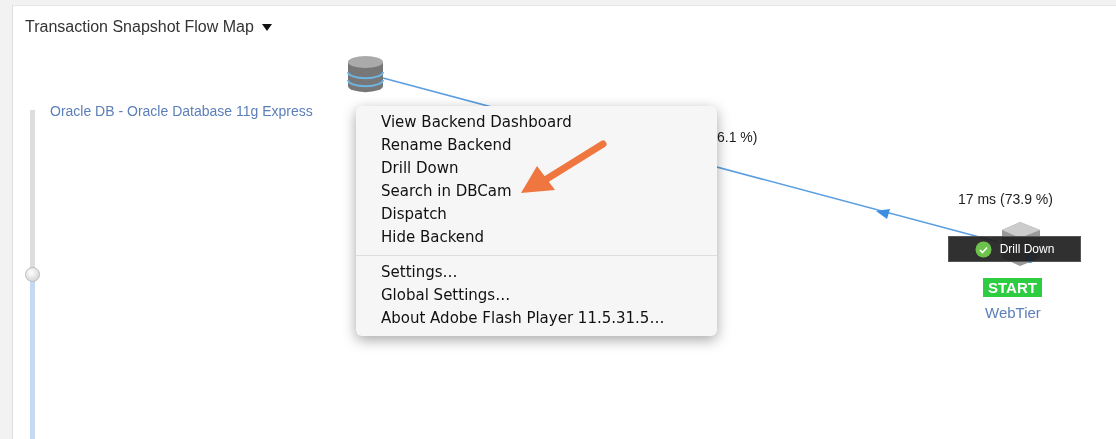 The height and width of the screenshot is (439, 1116). I want to click on edge-label: 6.1 %), so click(737, 137).